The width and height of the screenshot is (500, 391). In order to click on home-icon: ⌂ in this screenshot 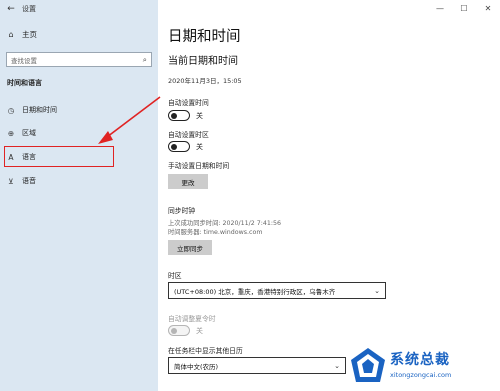, I will do `click(11, 34)`.